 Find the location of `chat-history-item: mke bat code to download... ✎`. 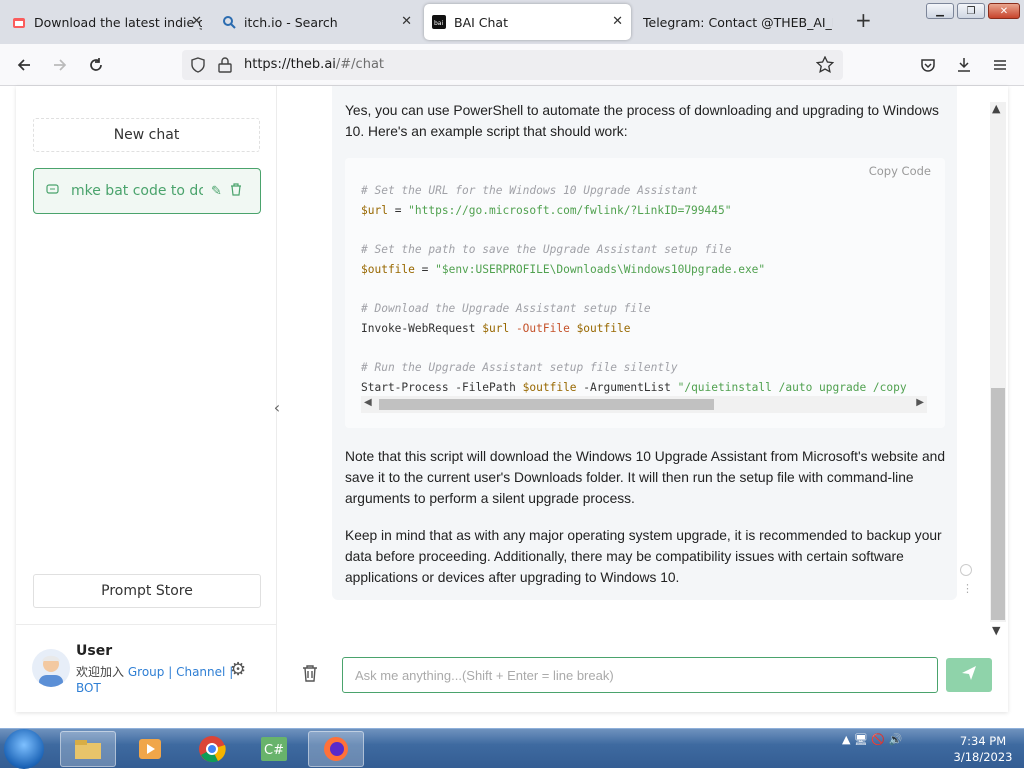

chat-history-item: mke bat code to download... ✎ is located at coordinates (147, 191).